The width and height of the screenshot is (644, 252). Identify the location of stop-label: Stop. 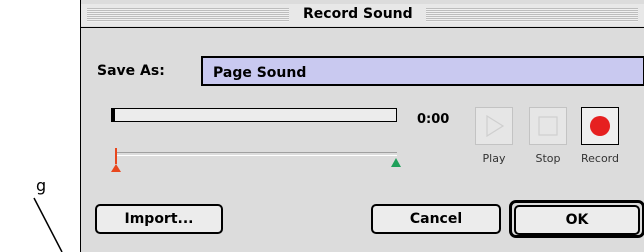
(548, 158).